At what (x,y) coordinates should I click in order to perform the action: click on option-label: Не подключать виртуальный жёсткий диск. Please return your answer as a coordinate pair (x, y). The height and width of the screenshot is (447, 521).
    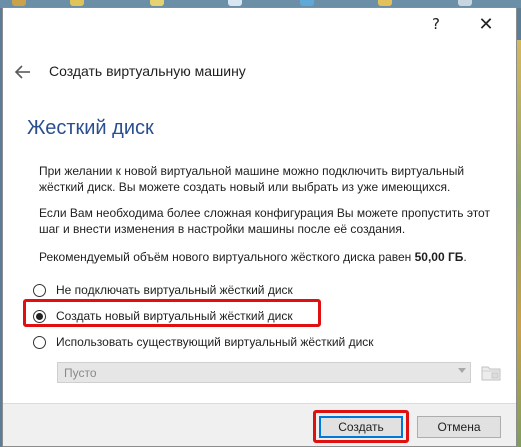
    Looking at the image, I should click on (174, 290).